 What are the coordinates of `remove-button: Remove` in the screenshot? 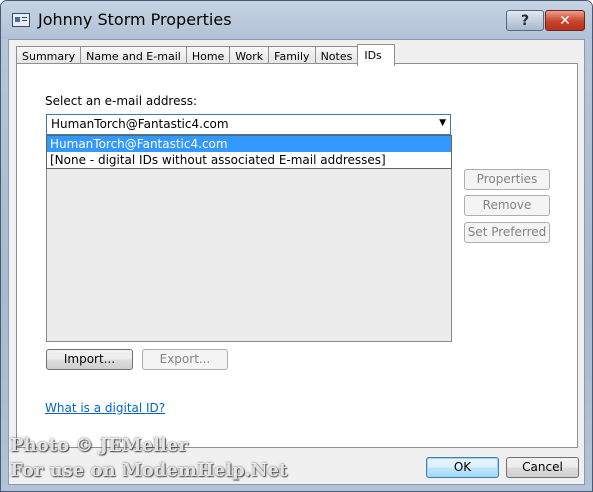 It's located at (507, 205).